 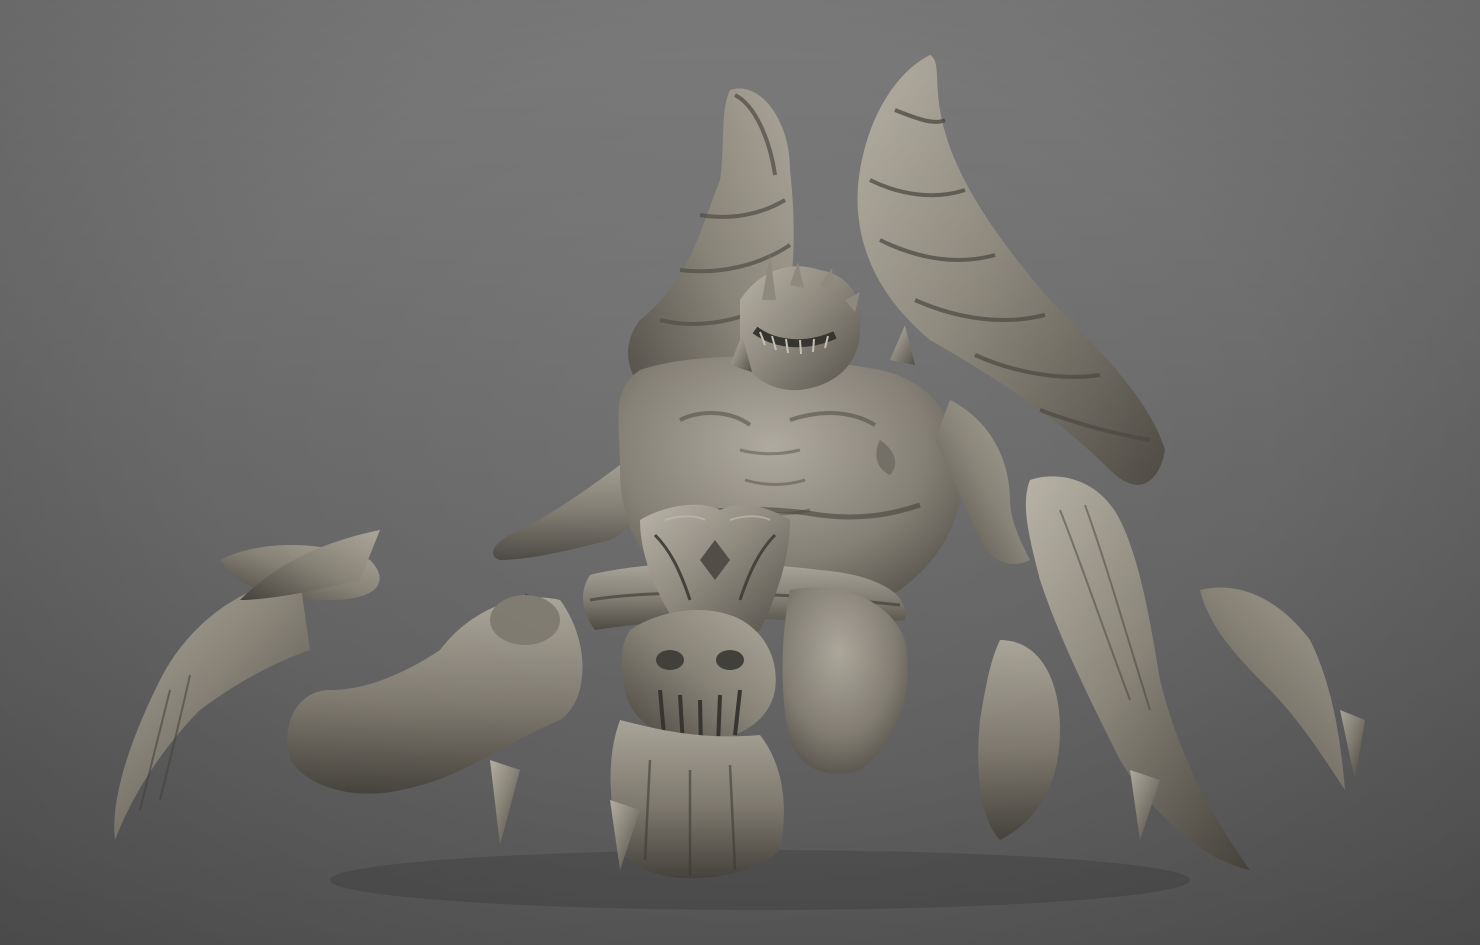 What do you see at coordinates (1161, 673) in the screenshot?
I see `right-claw-leg` at bounding box center [1161, 673].